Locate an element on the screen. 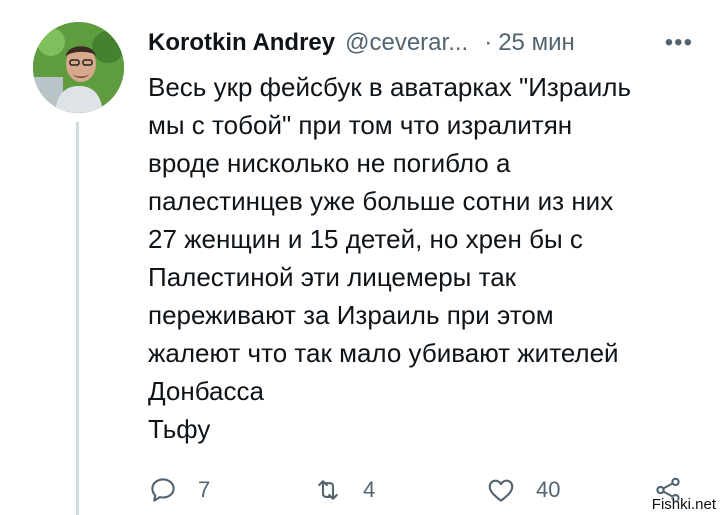  reply-button: 7 is located at coordinates (179, 490).